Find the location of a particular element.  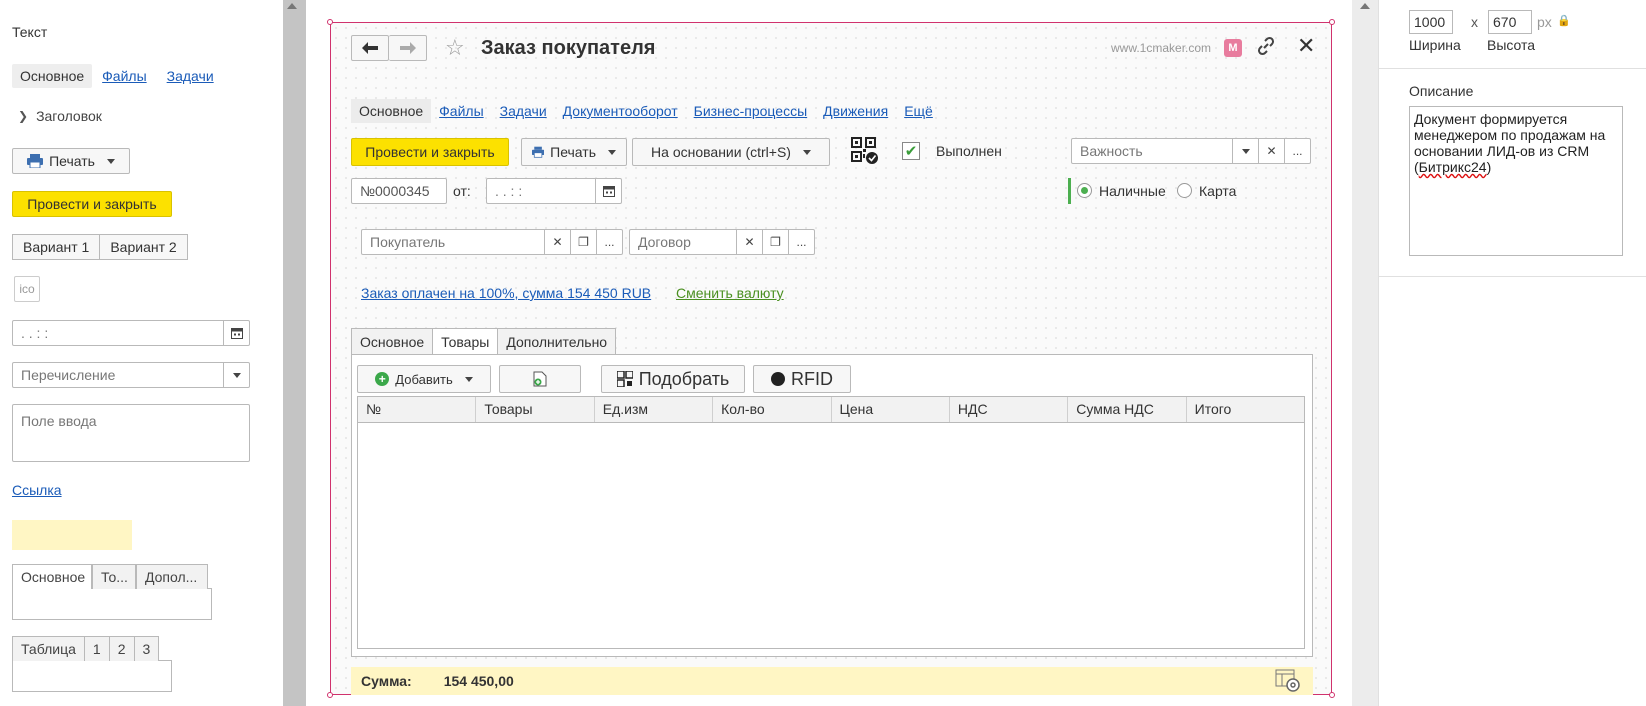

palette-table-tab: 1 is located at coordinates (96, 648).